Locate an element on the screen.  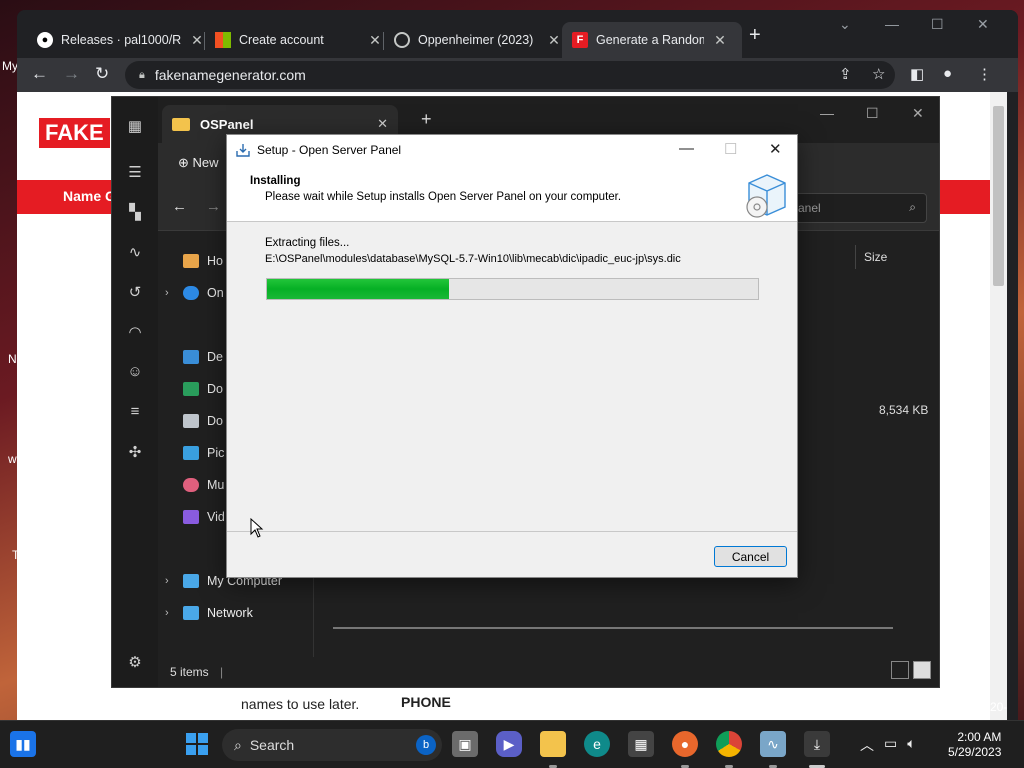
address-bar: 🔒︎ fakenamegenerator.com is located at coordinates (510, 75).